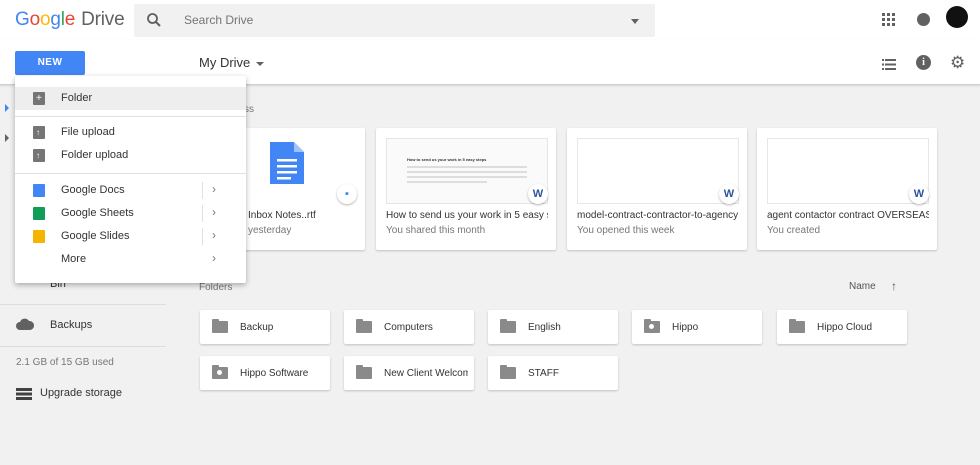 This screenshot has height=465, width=980. Describe the element at coordinates (93, 190) in the screenshot. I see `menu-item-label: Google Docs` at that location.